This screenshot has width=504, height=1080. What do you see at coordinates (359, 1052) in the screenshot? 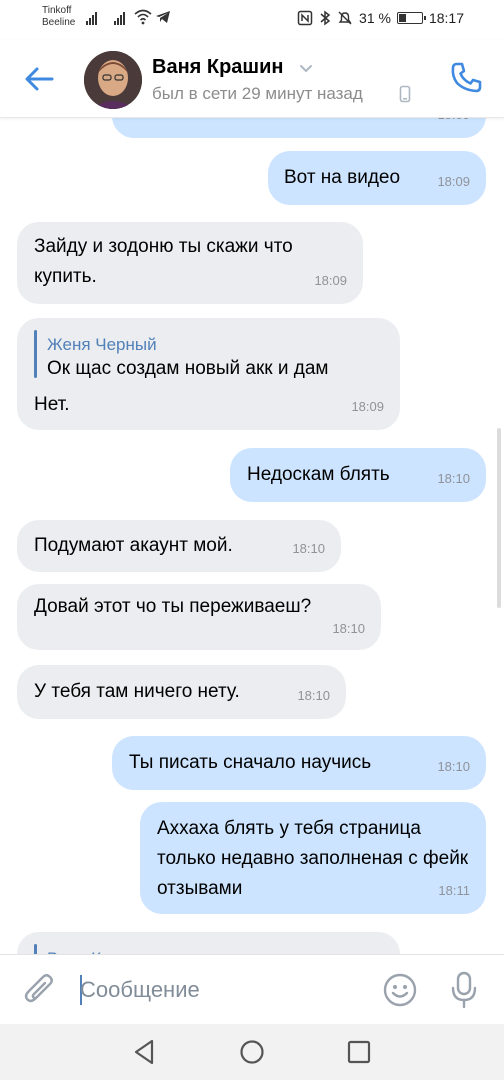
I see `nav-recents-icon` at bounding box center [359, 1052].